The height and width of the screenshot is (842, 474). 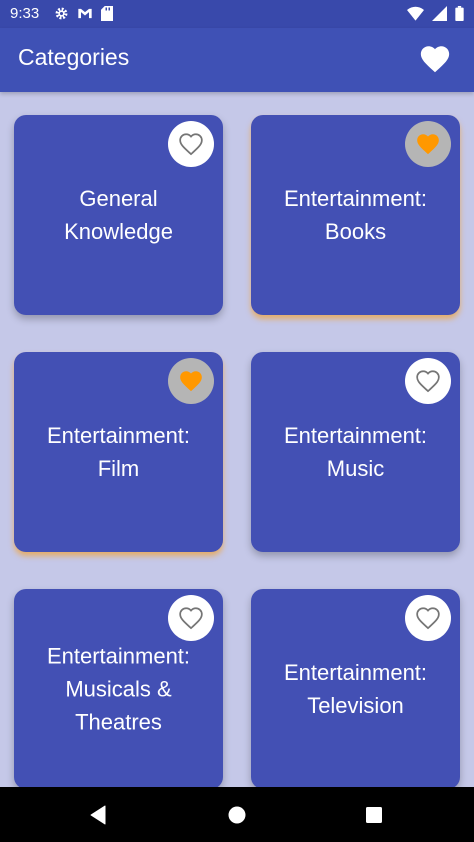 I want to click on category-label: Entertainment: Music, so click(x=355, y=452).